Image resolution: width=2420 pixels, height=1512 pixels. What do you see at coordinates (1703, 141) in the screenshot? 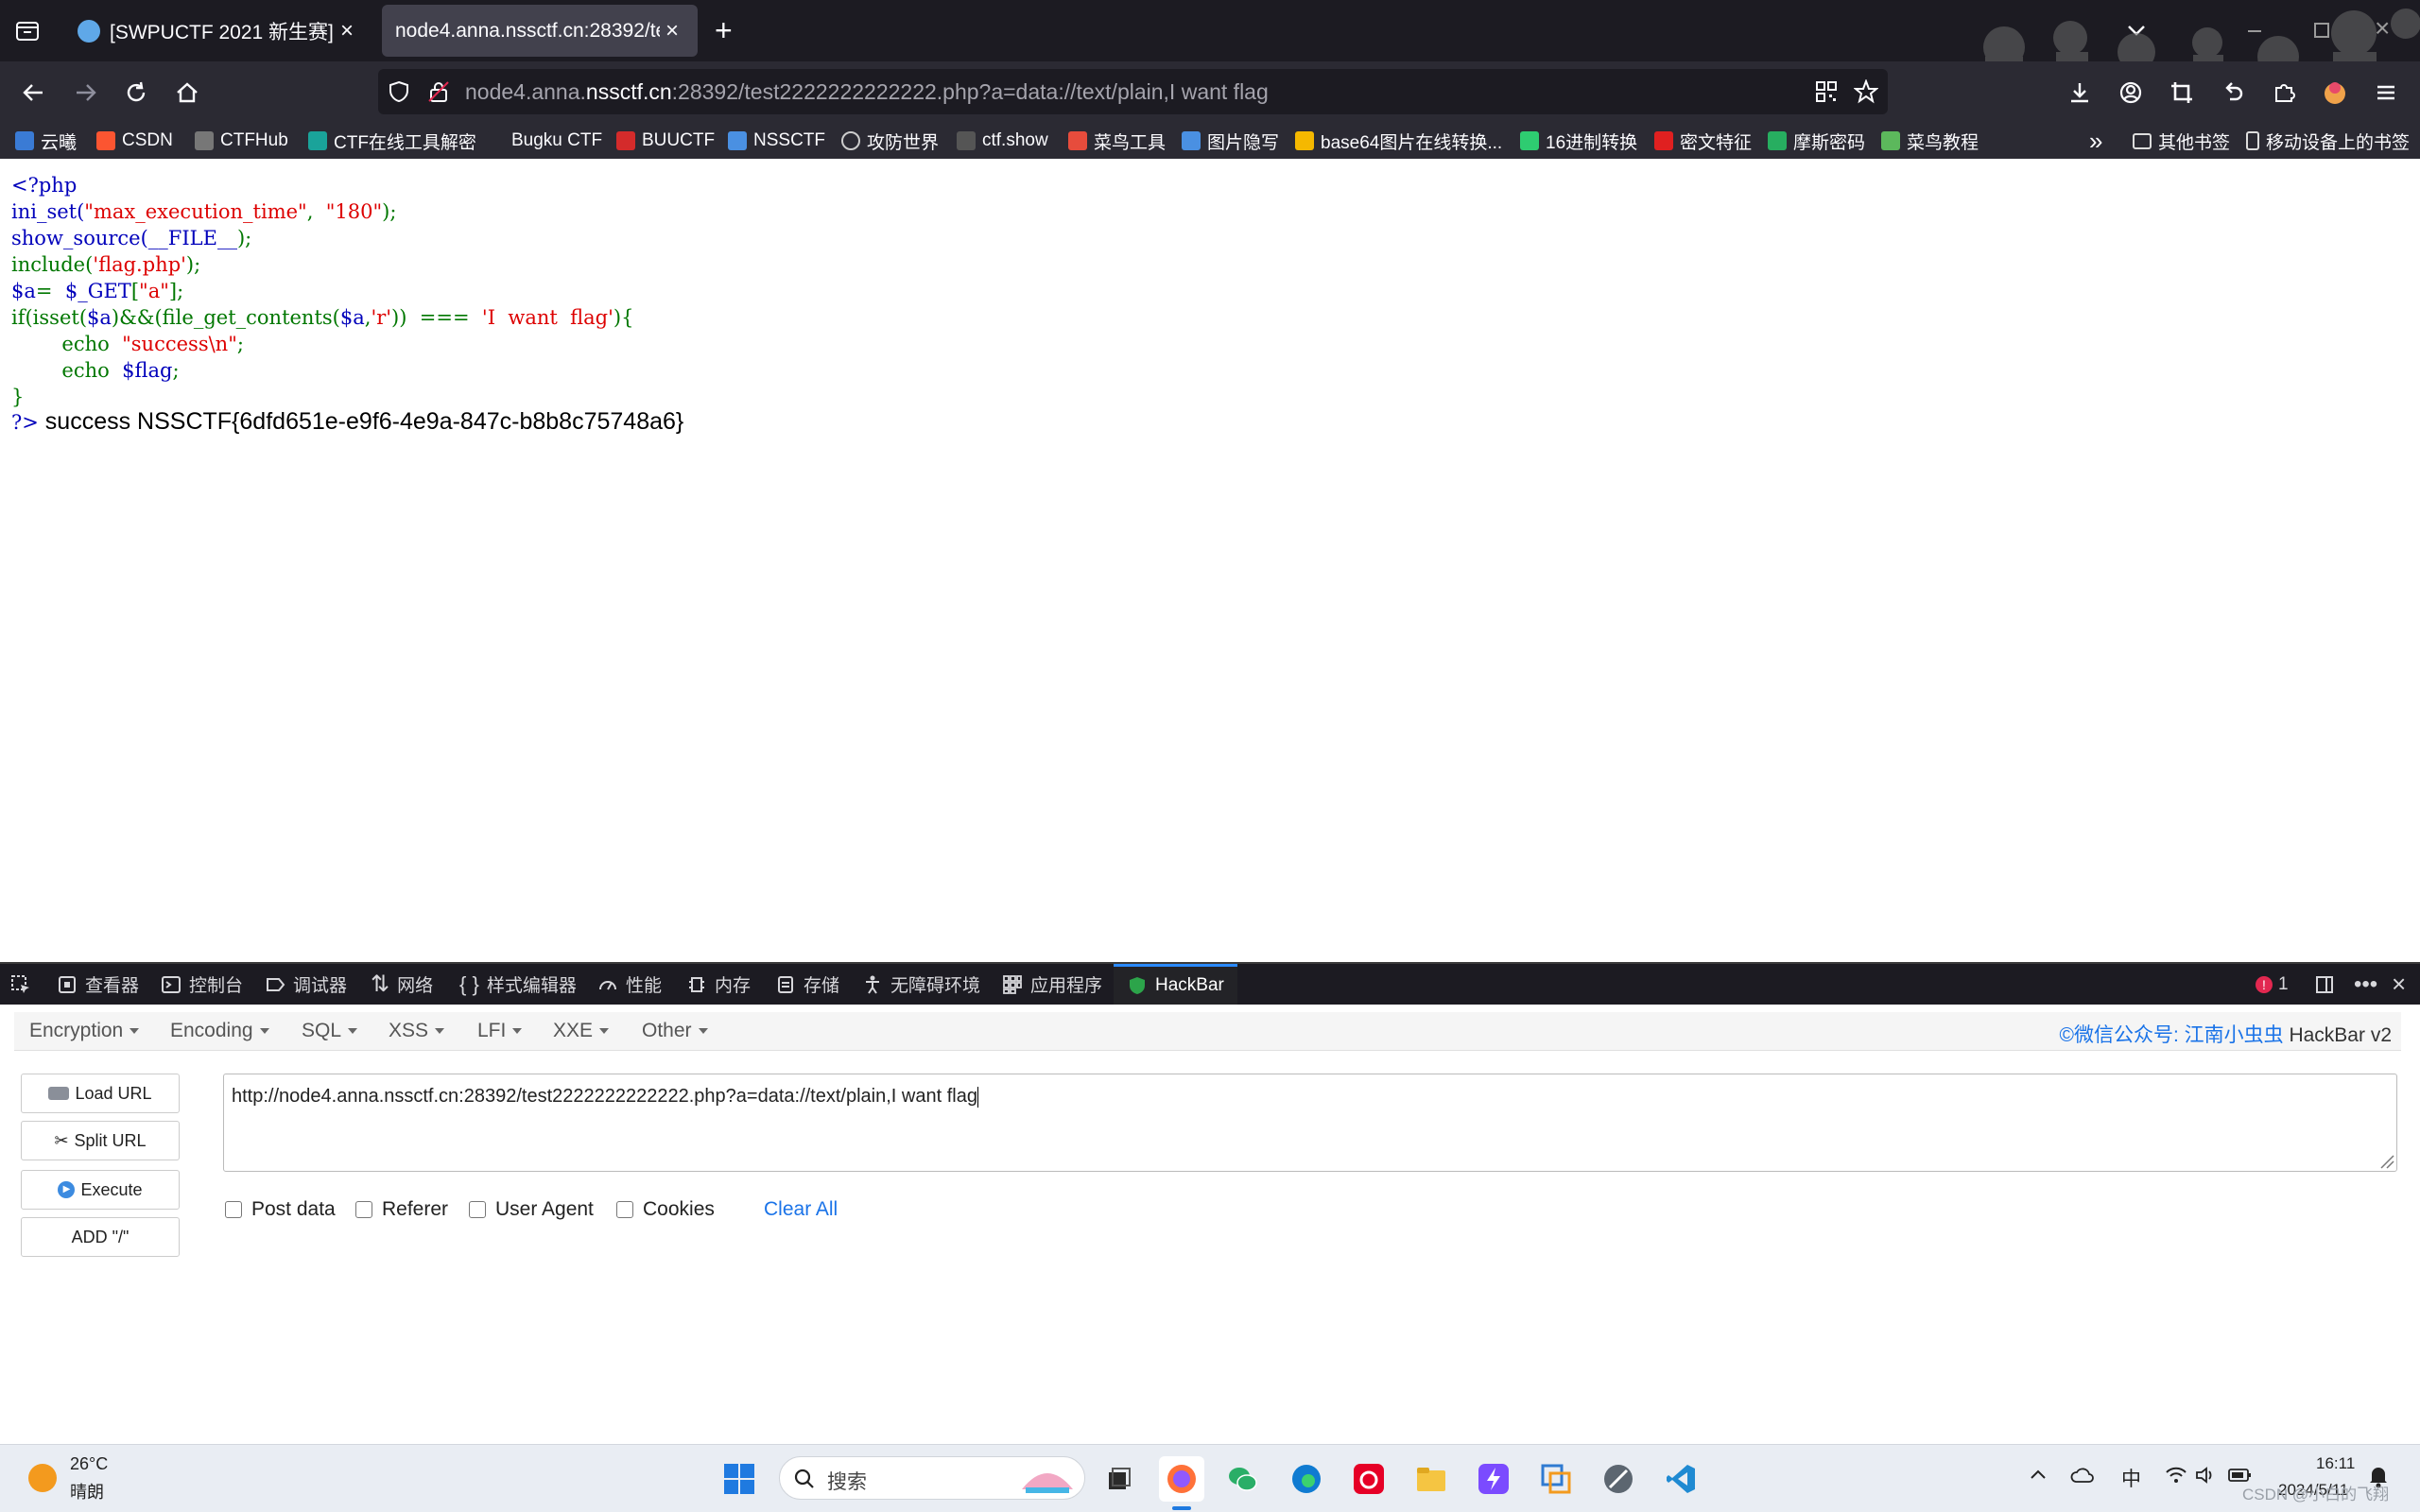
I see `bookmark-cipher-features: 密文特征` at bounding box center [1703, 141].